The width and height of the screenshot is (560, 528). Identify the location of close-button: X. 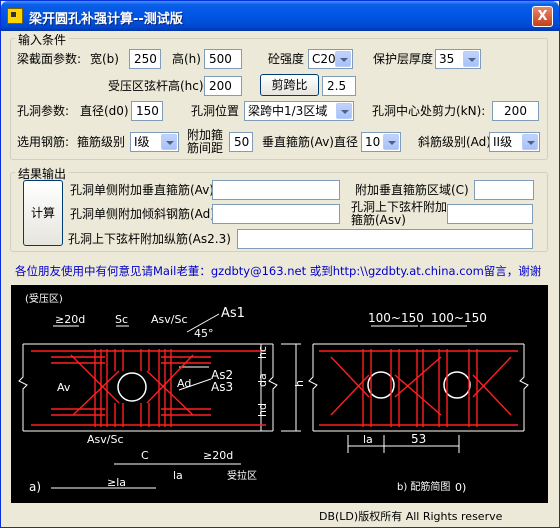
(542, 16).